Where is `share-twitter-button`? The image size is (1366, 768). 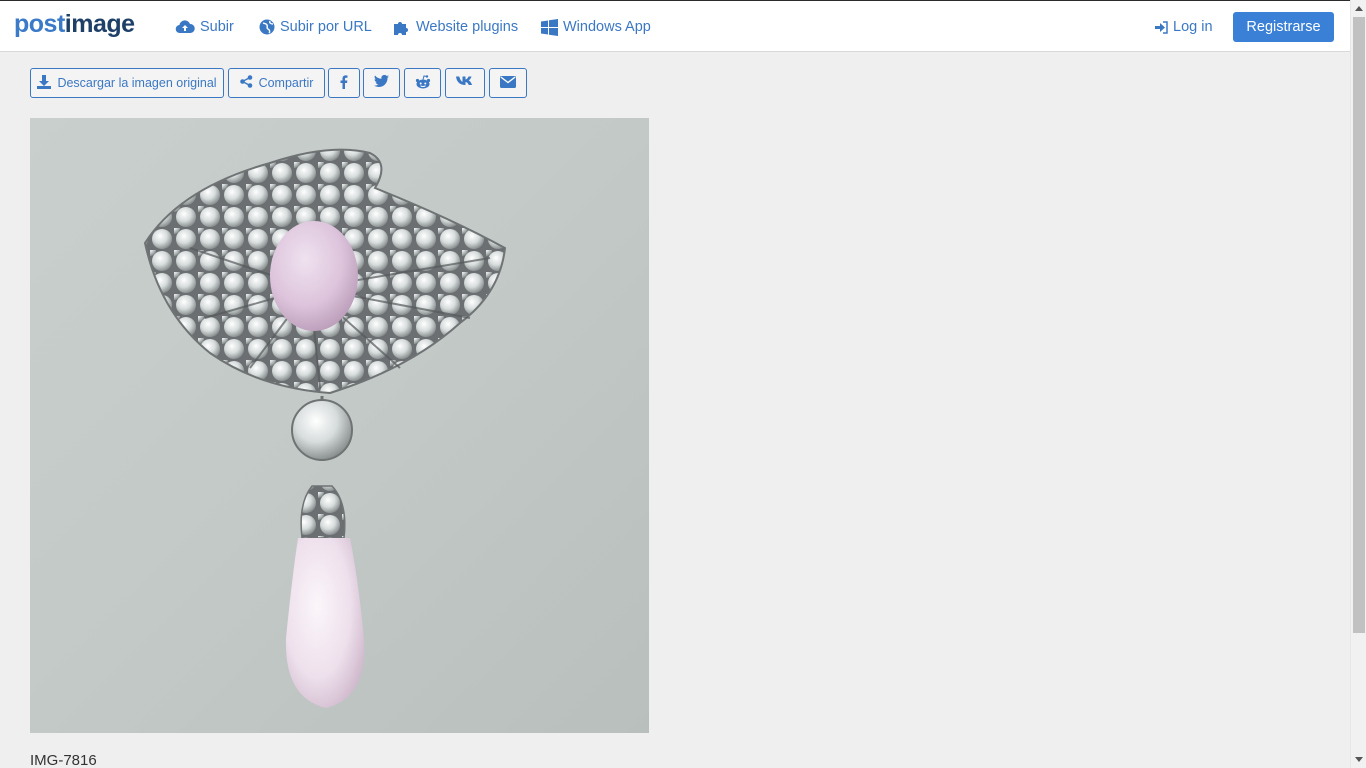
share-twitter-button is located at coordinates (381, 83).